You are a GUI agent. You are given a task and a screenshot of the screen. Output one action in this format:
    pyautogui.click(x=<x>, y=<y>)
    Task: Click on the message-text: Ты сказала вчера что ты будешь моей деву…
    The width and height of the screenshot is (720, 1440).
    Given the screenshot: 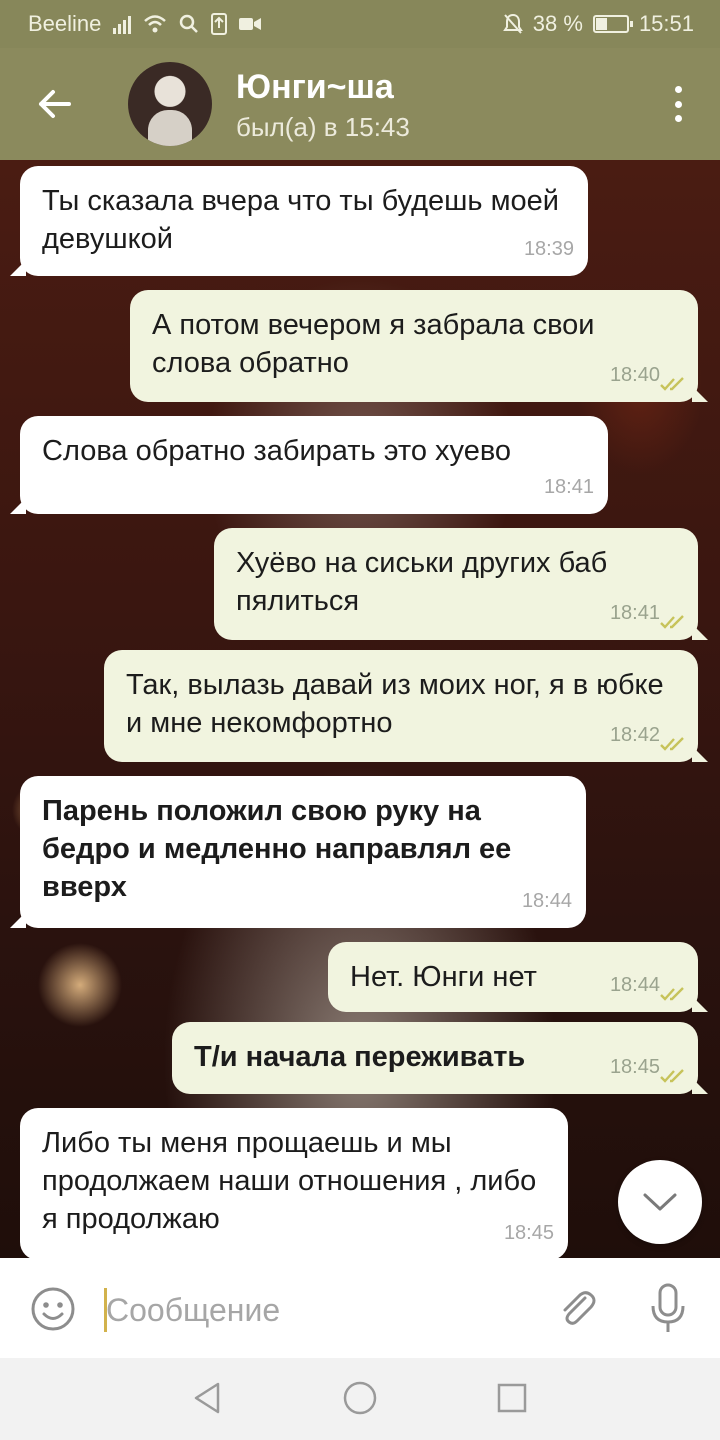 What is the action you would take?
    pyautogui.click(x=300, y=220)
    